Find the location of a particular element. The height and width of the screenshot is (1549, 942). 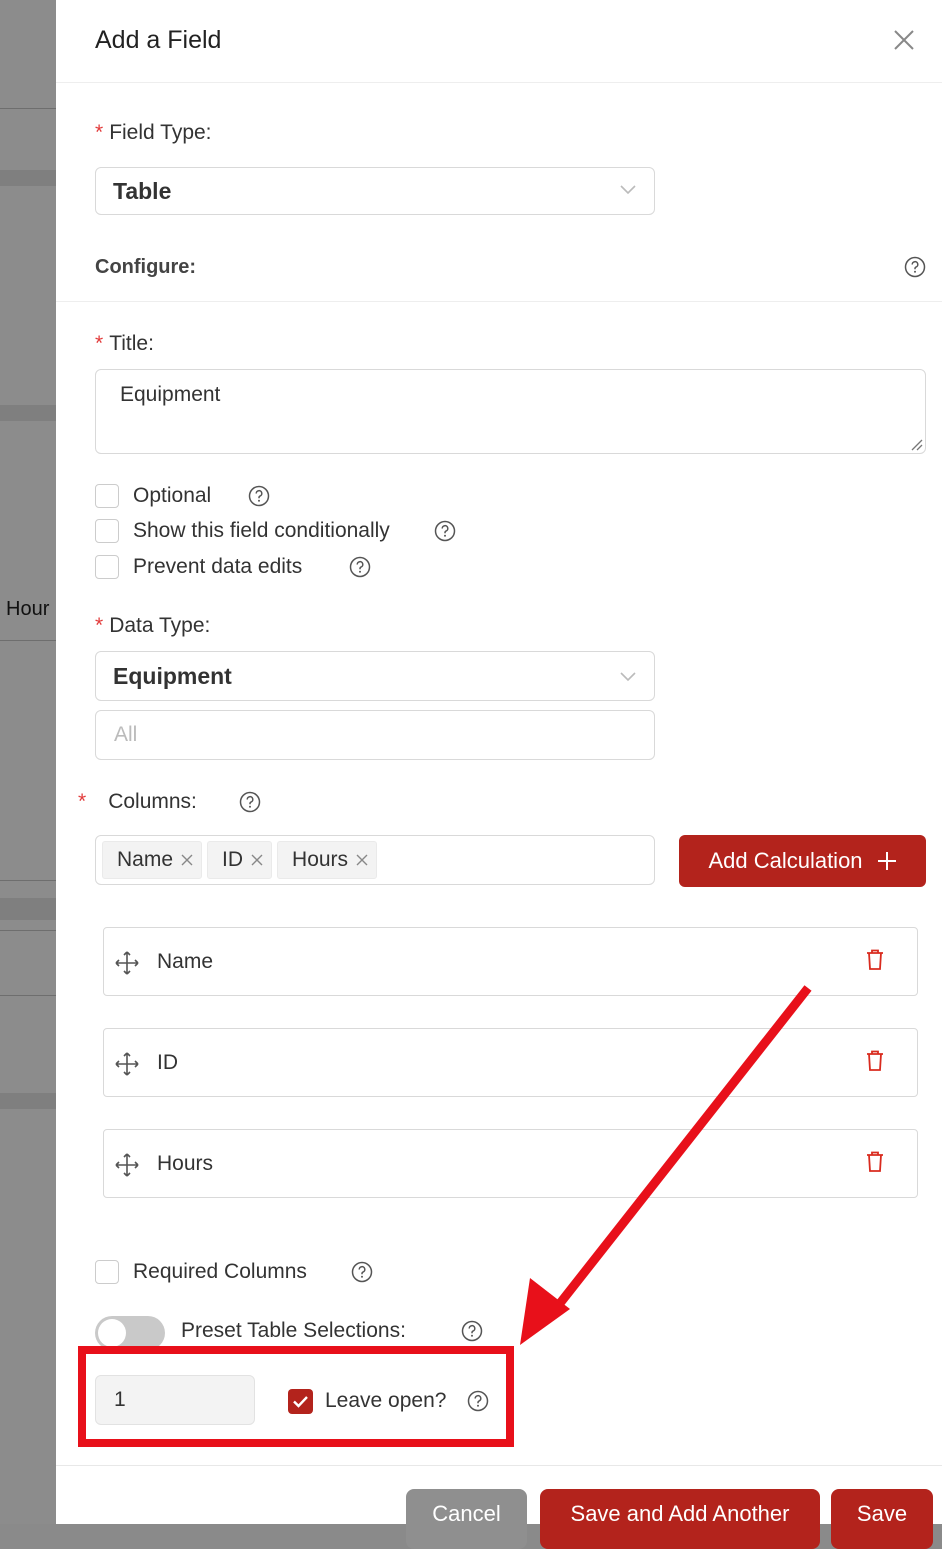

preset-table-selections-toggle is located at coordinates (130, 1333).